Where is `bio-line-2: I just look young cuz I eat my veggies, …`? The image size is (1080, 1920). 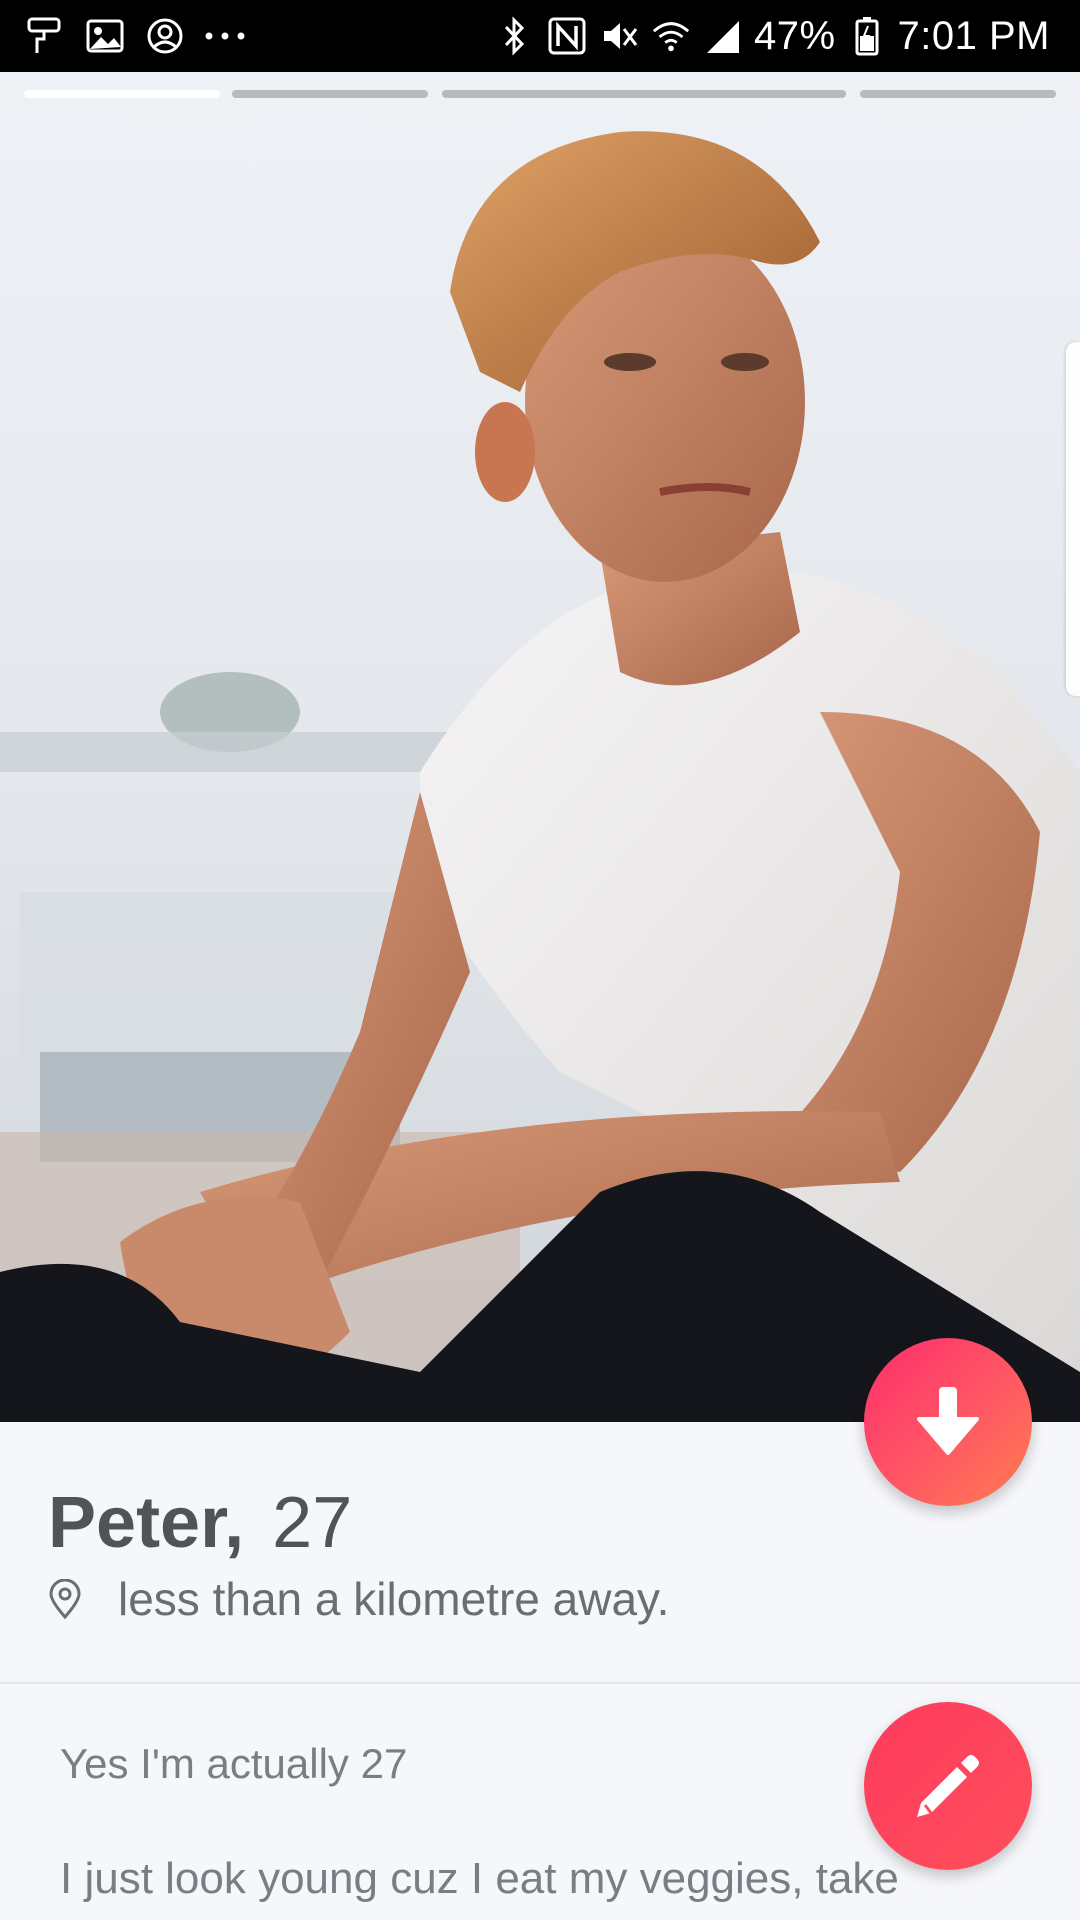
bio-line-2: I just look young cuz I eat my veggies, … is located at coordinates (479, 1878).